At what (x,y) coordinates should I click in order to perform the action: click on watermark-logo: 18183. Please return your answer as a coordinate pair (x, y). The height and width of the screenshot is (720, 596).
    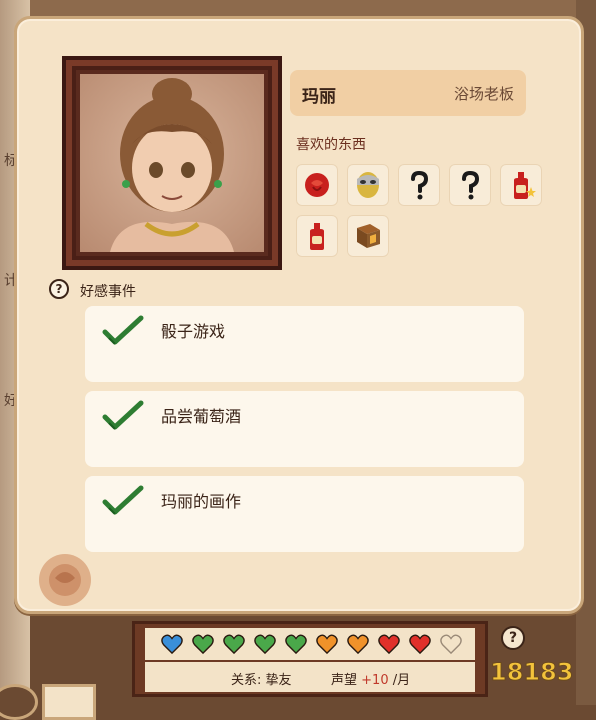
    Looking at the image, I should click on (532, 672).